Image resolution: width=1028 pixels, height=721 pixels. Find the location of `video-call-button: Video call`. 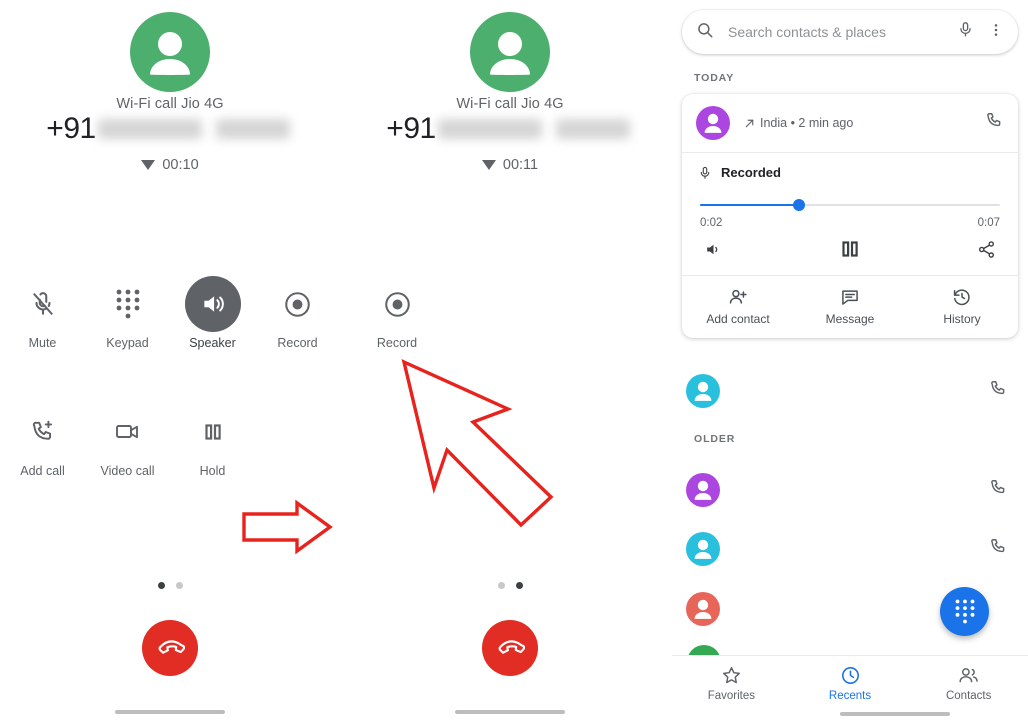

video-call-button: Video call is located at coordinates (127, 441).